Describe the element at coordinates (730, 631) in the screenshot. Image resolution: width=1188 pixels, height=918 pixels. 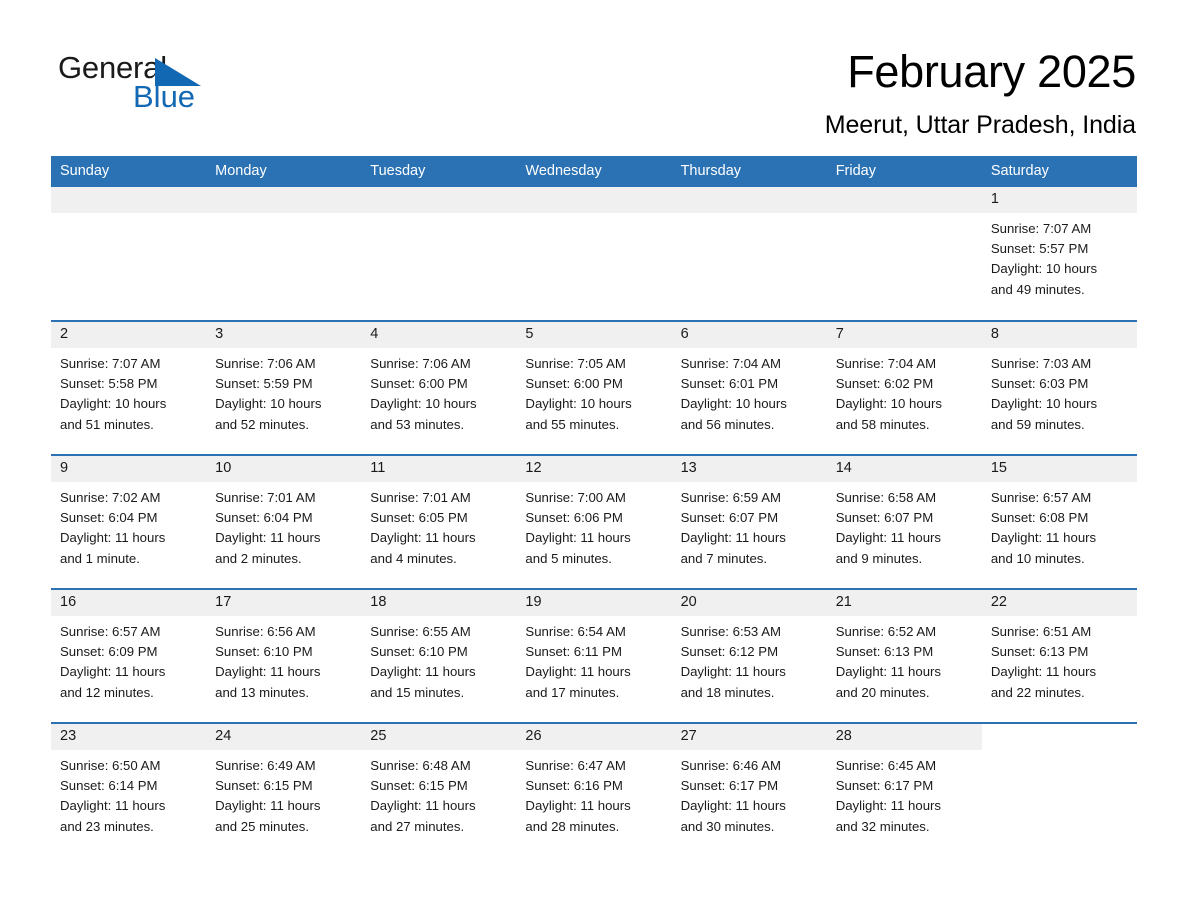
I see `sunrise-text: Sunrise: 6:53 AM` at that location.